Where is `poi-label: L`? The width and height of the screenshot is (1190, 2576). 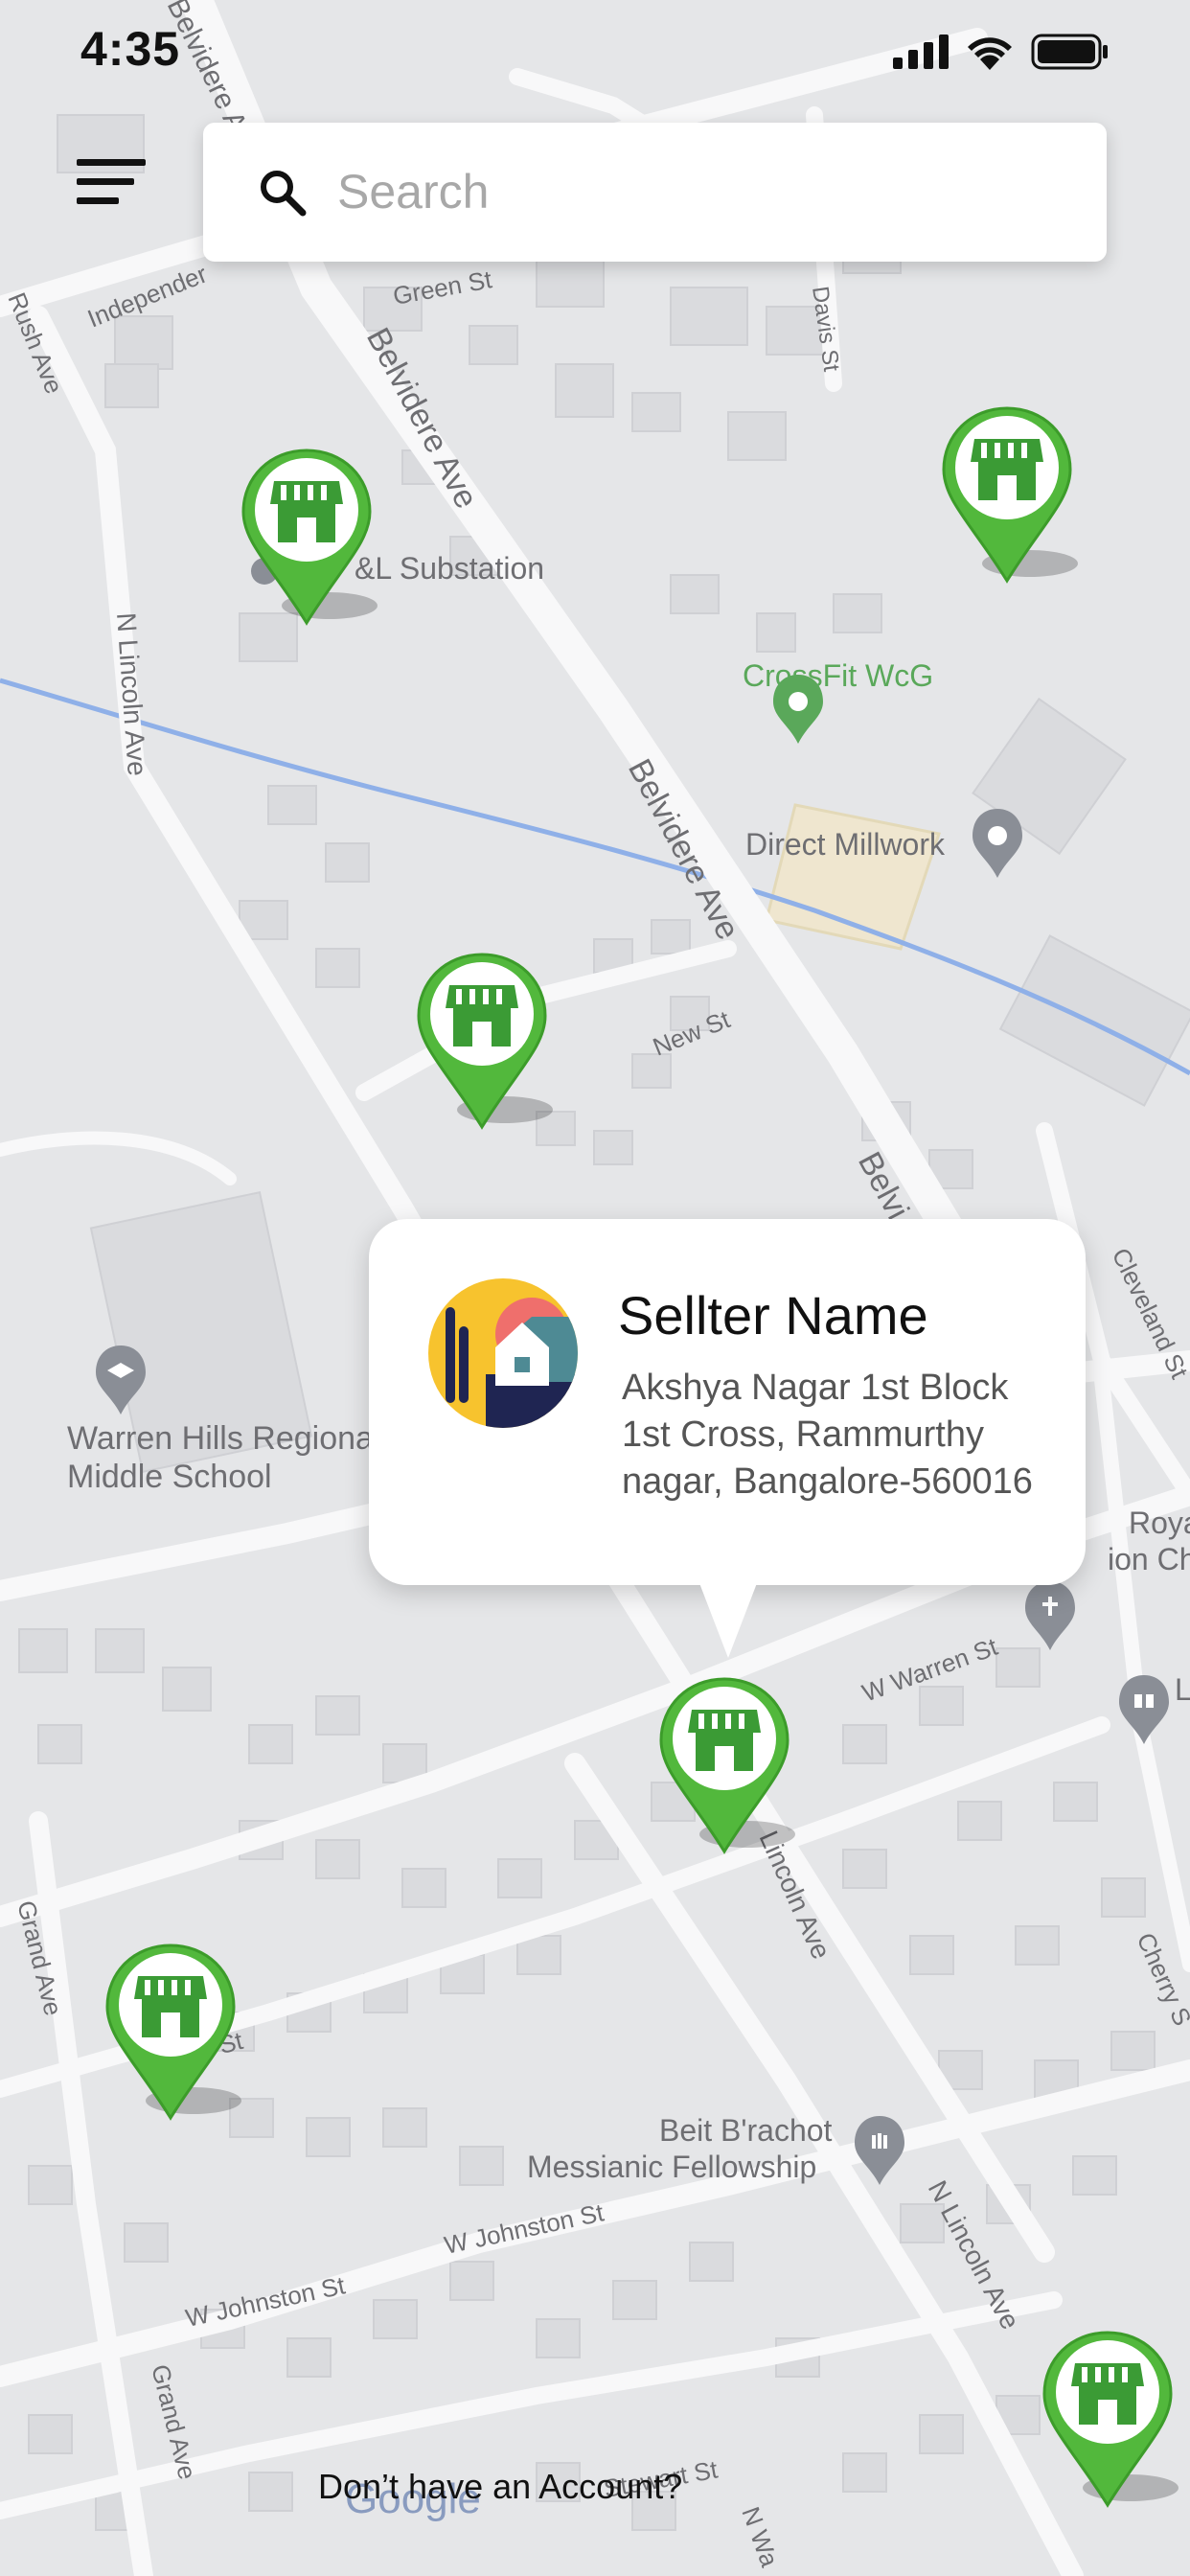 poi-label: L is located at coordinates (1183, 1690).